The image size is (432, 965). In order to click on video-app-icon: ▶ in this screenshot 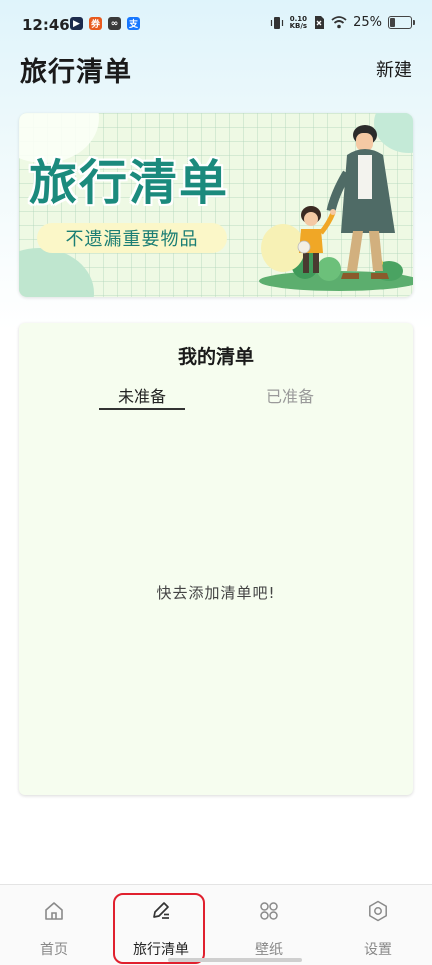, I will do `click(76, 23)`.